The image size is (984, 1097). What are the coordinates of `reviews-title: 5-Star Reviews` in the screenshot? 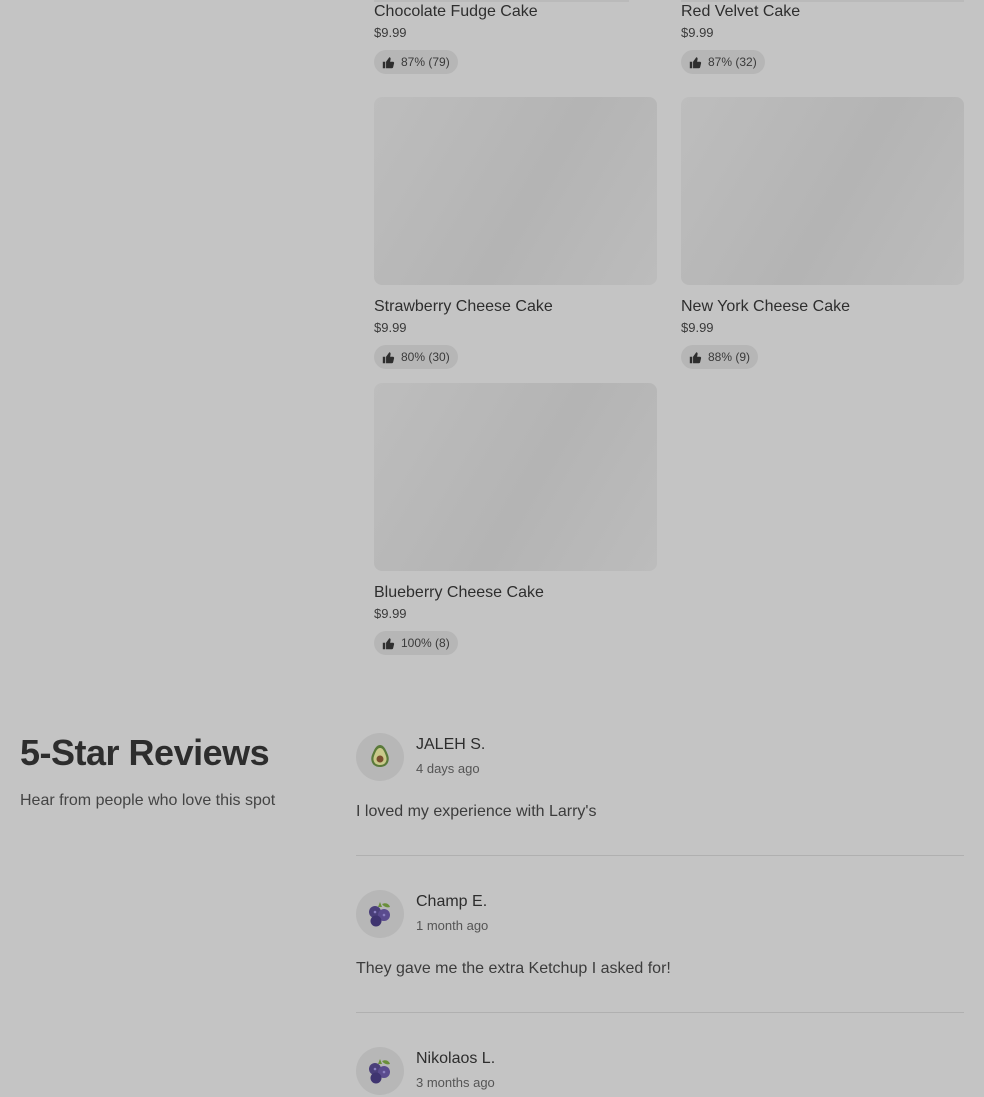 It's located at (145, 752).